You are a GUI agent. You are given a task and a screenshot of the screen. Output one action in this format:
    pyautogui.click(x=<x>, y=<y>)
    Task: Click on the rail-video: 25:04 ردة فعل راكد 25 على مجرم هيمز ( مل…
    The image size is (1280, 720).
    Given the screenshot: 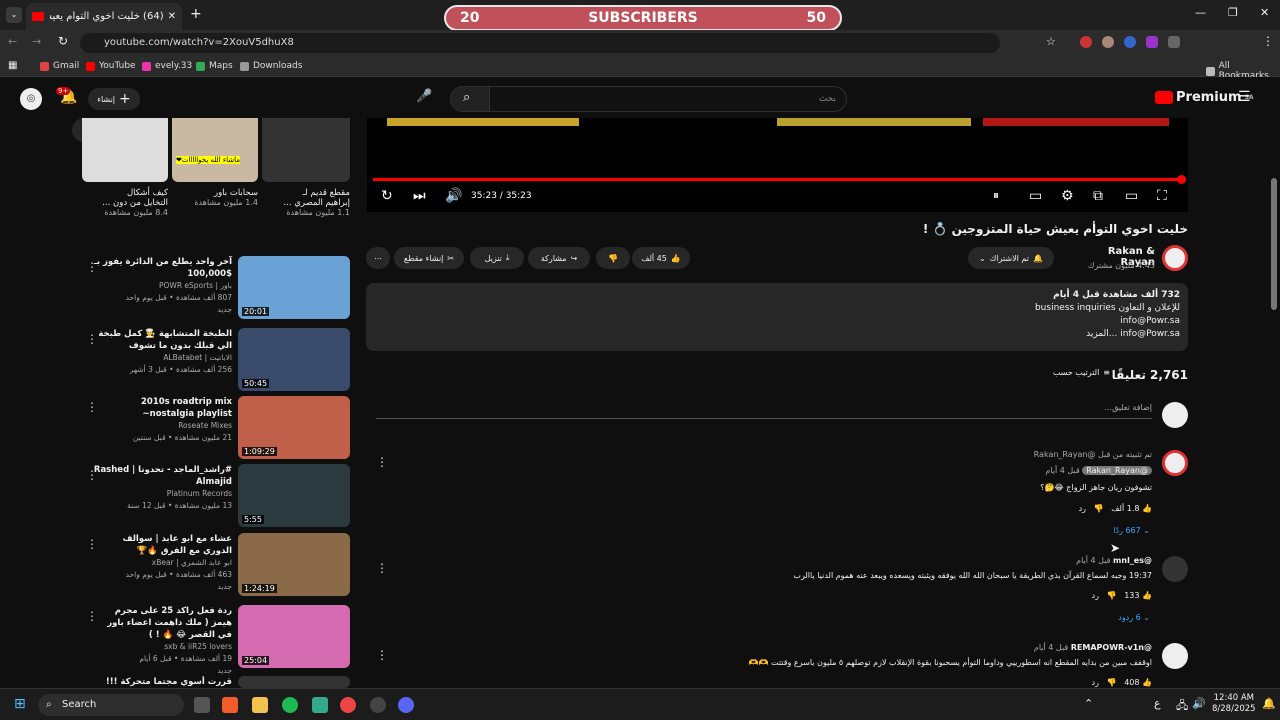 What is the action you would take?
    pyautogui.click(x=218, y=640)
    